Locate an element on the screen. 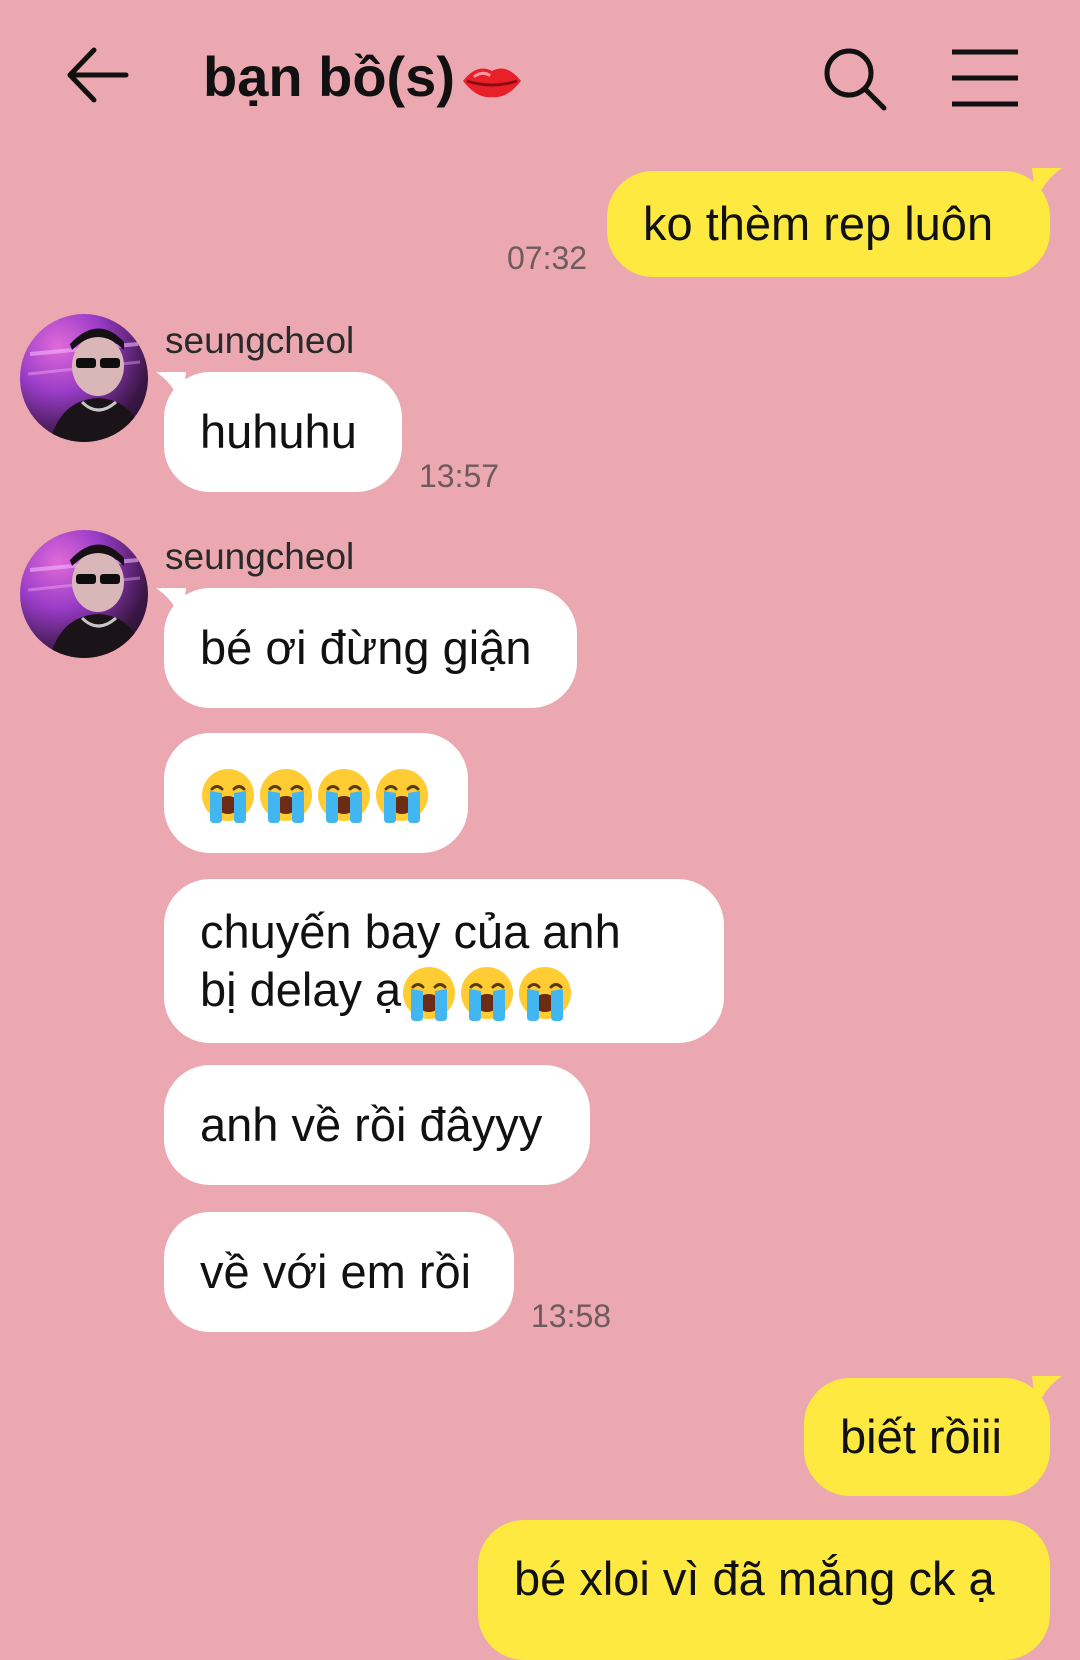  incoming-message-bubble: bé ơi đừng giận is located at coordinates (370, 648).